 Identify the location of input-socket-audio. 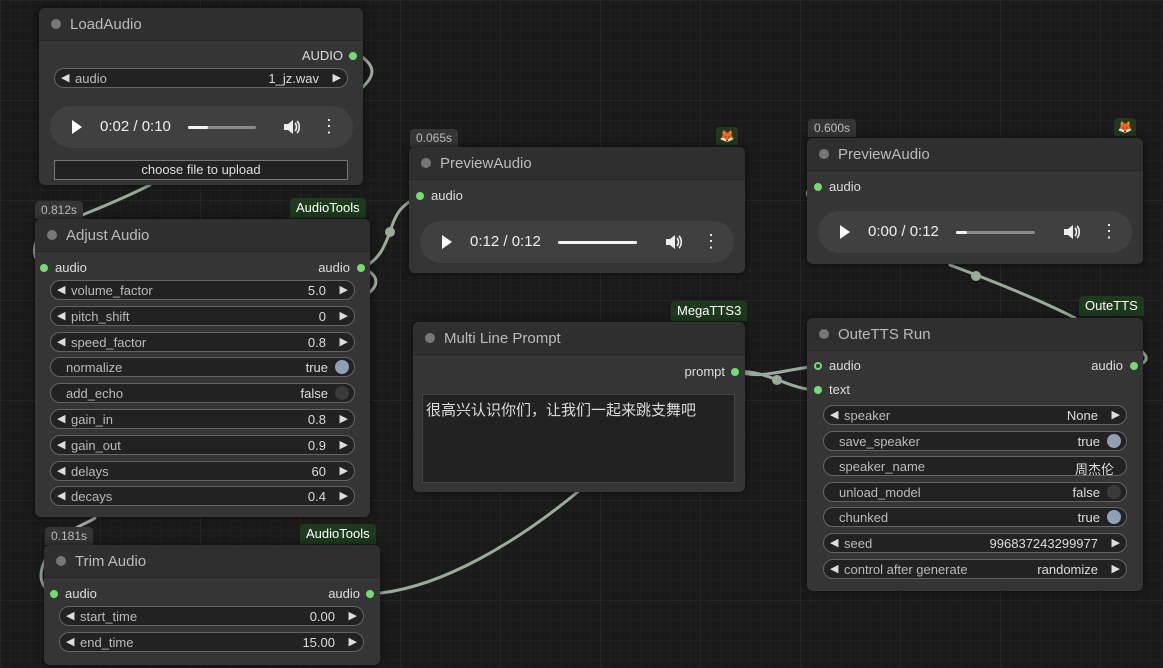
(818, 366).